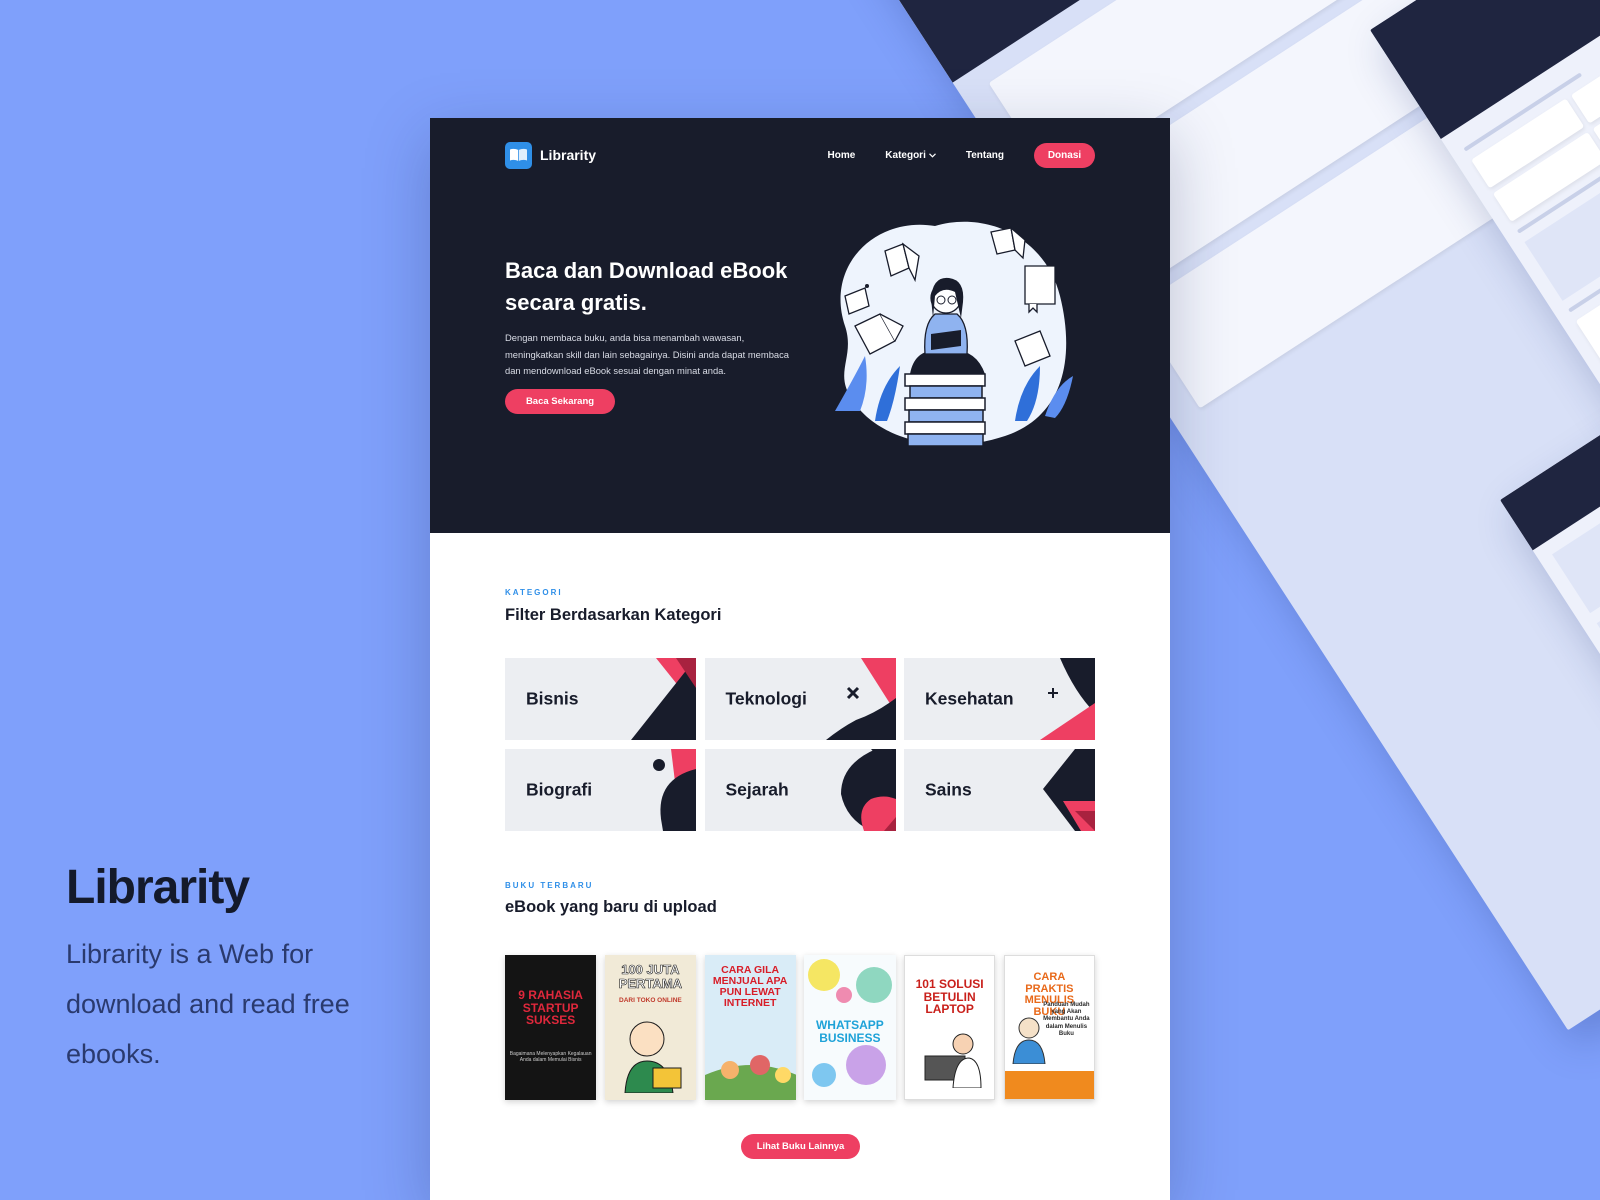  I want to click on category-label: Bisnis, so click(552, 698).